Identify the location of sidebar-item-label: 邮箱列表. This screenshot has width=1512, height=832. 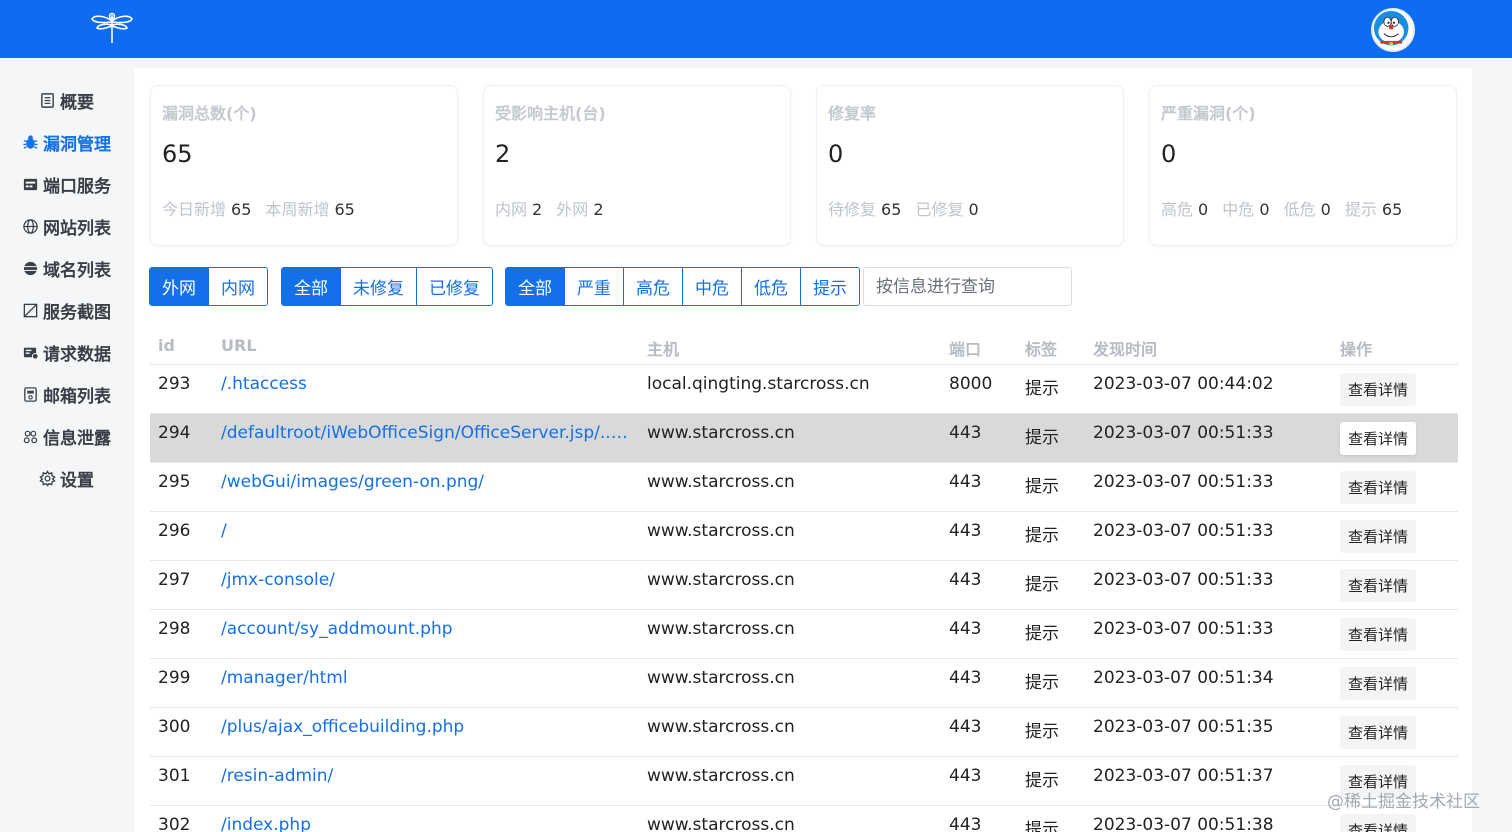
(77, 396).